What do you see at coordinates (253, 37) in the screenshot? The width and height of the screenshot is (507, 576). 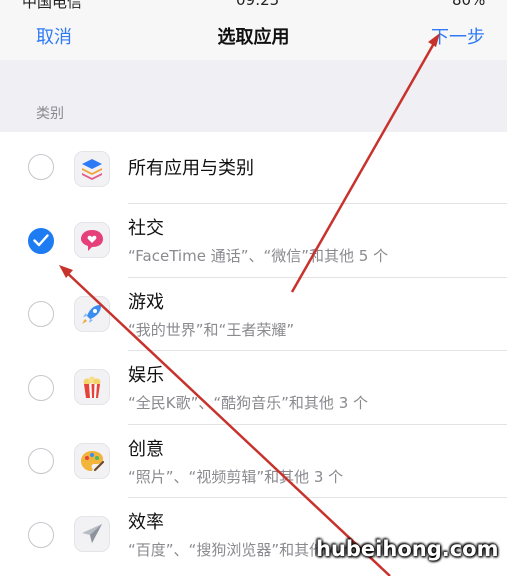 I see `navigation-bar: 取消 选取应用 下一步` at bounding box center [253, 37].